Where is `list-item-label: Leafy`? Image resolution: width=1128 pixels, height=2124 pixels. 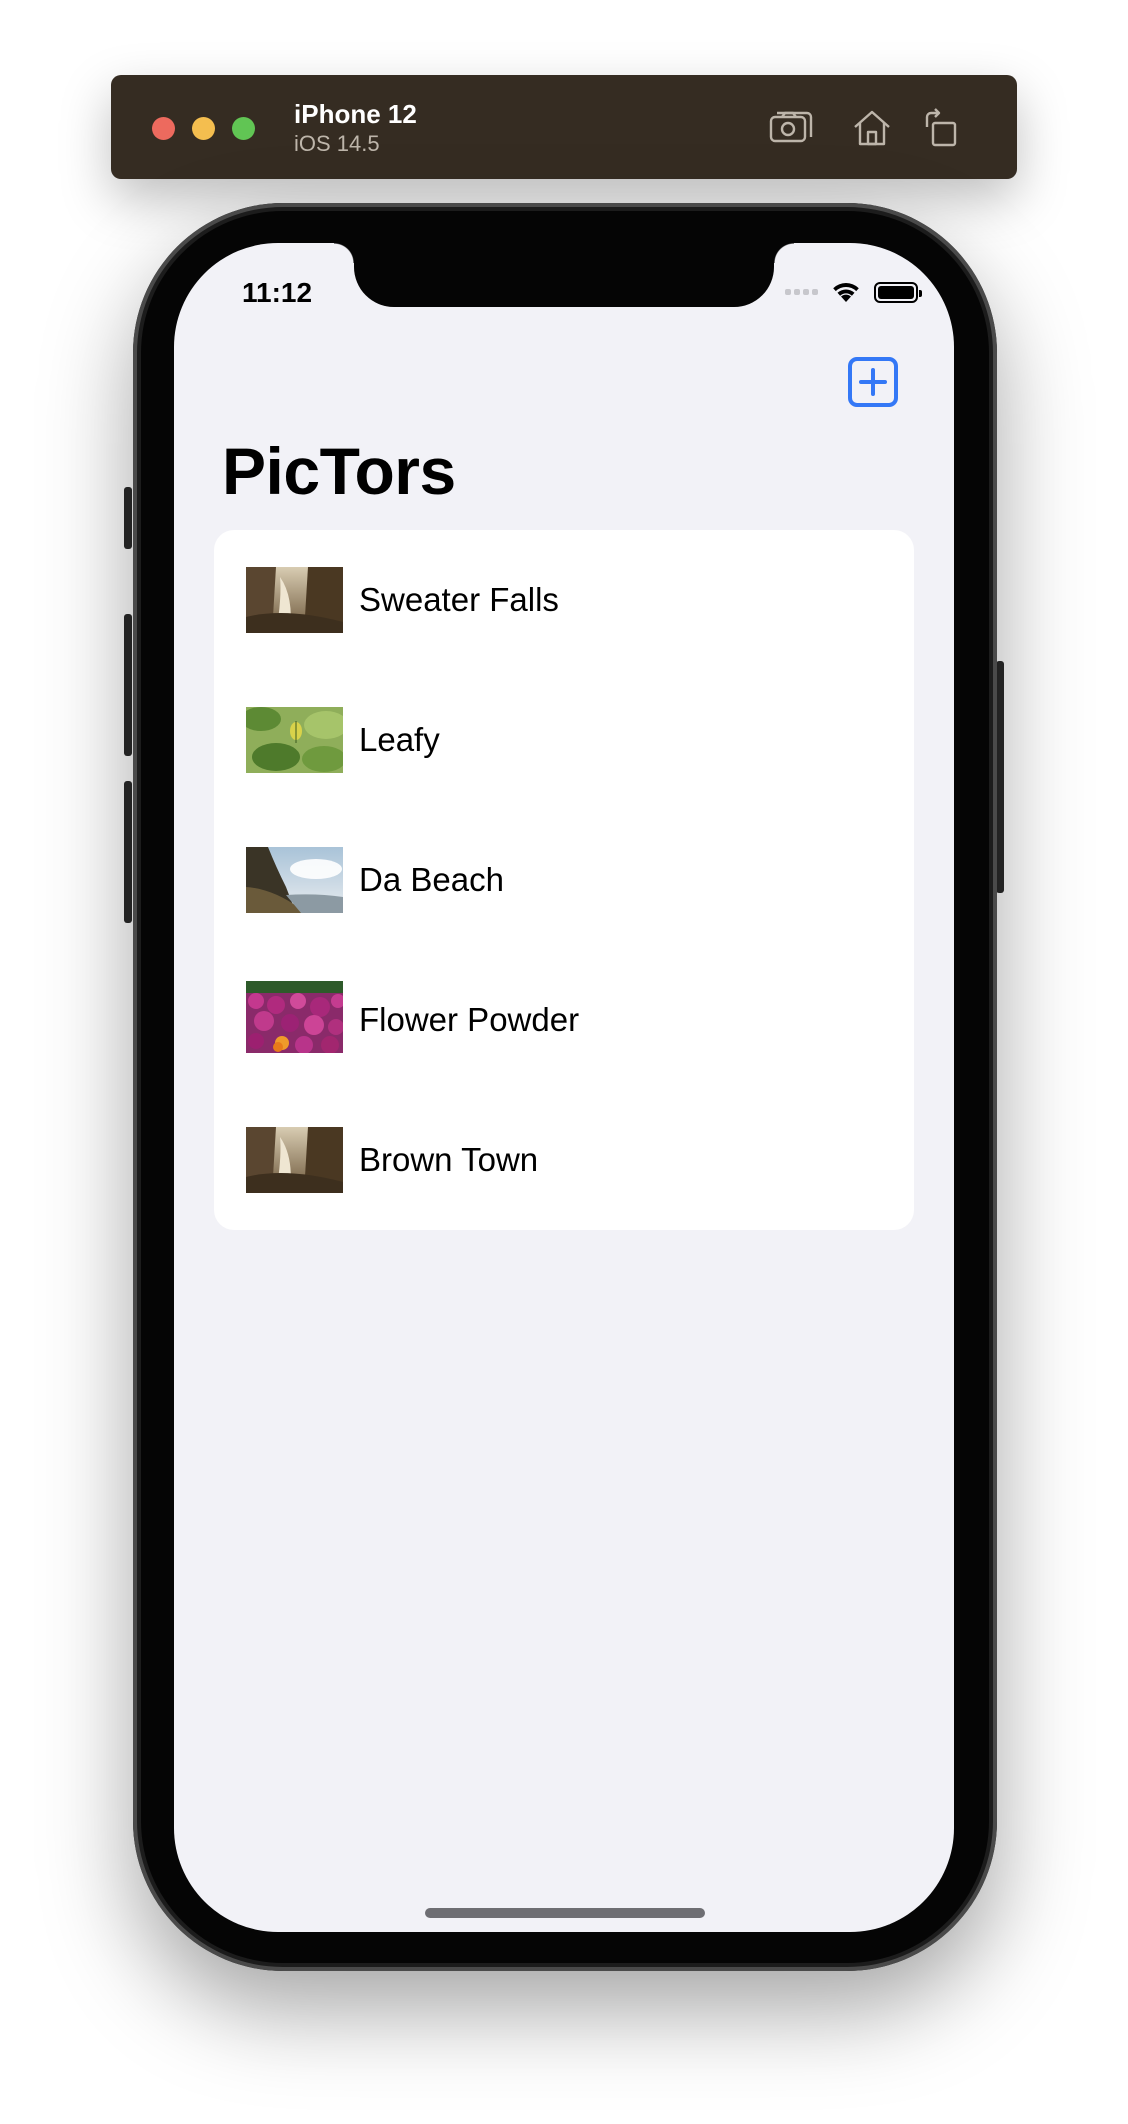 list-item-label: Leafy is located at coordinates (399, 739).